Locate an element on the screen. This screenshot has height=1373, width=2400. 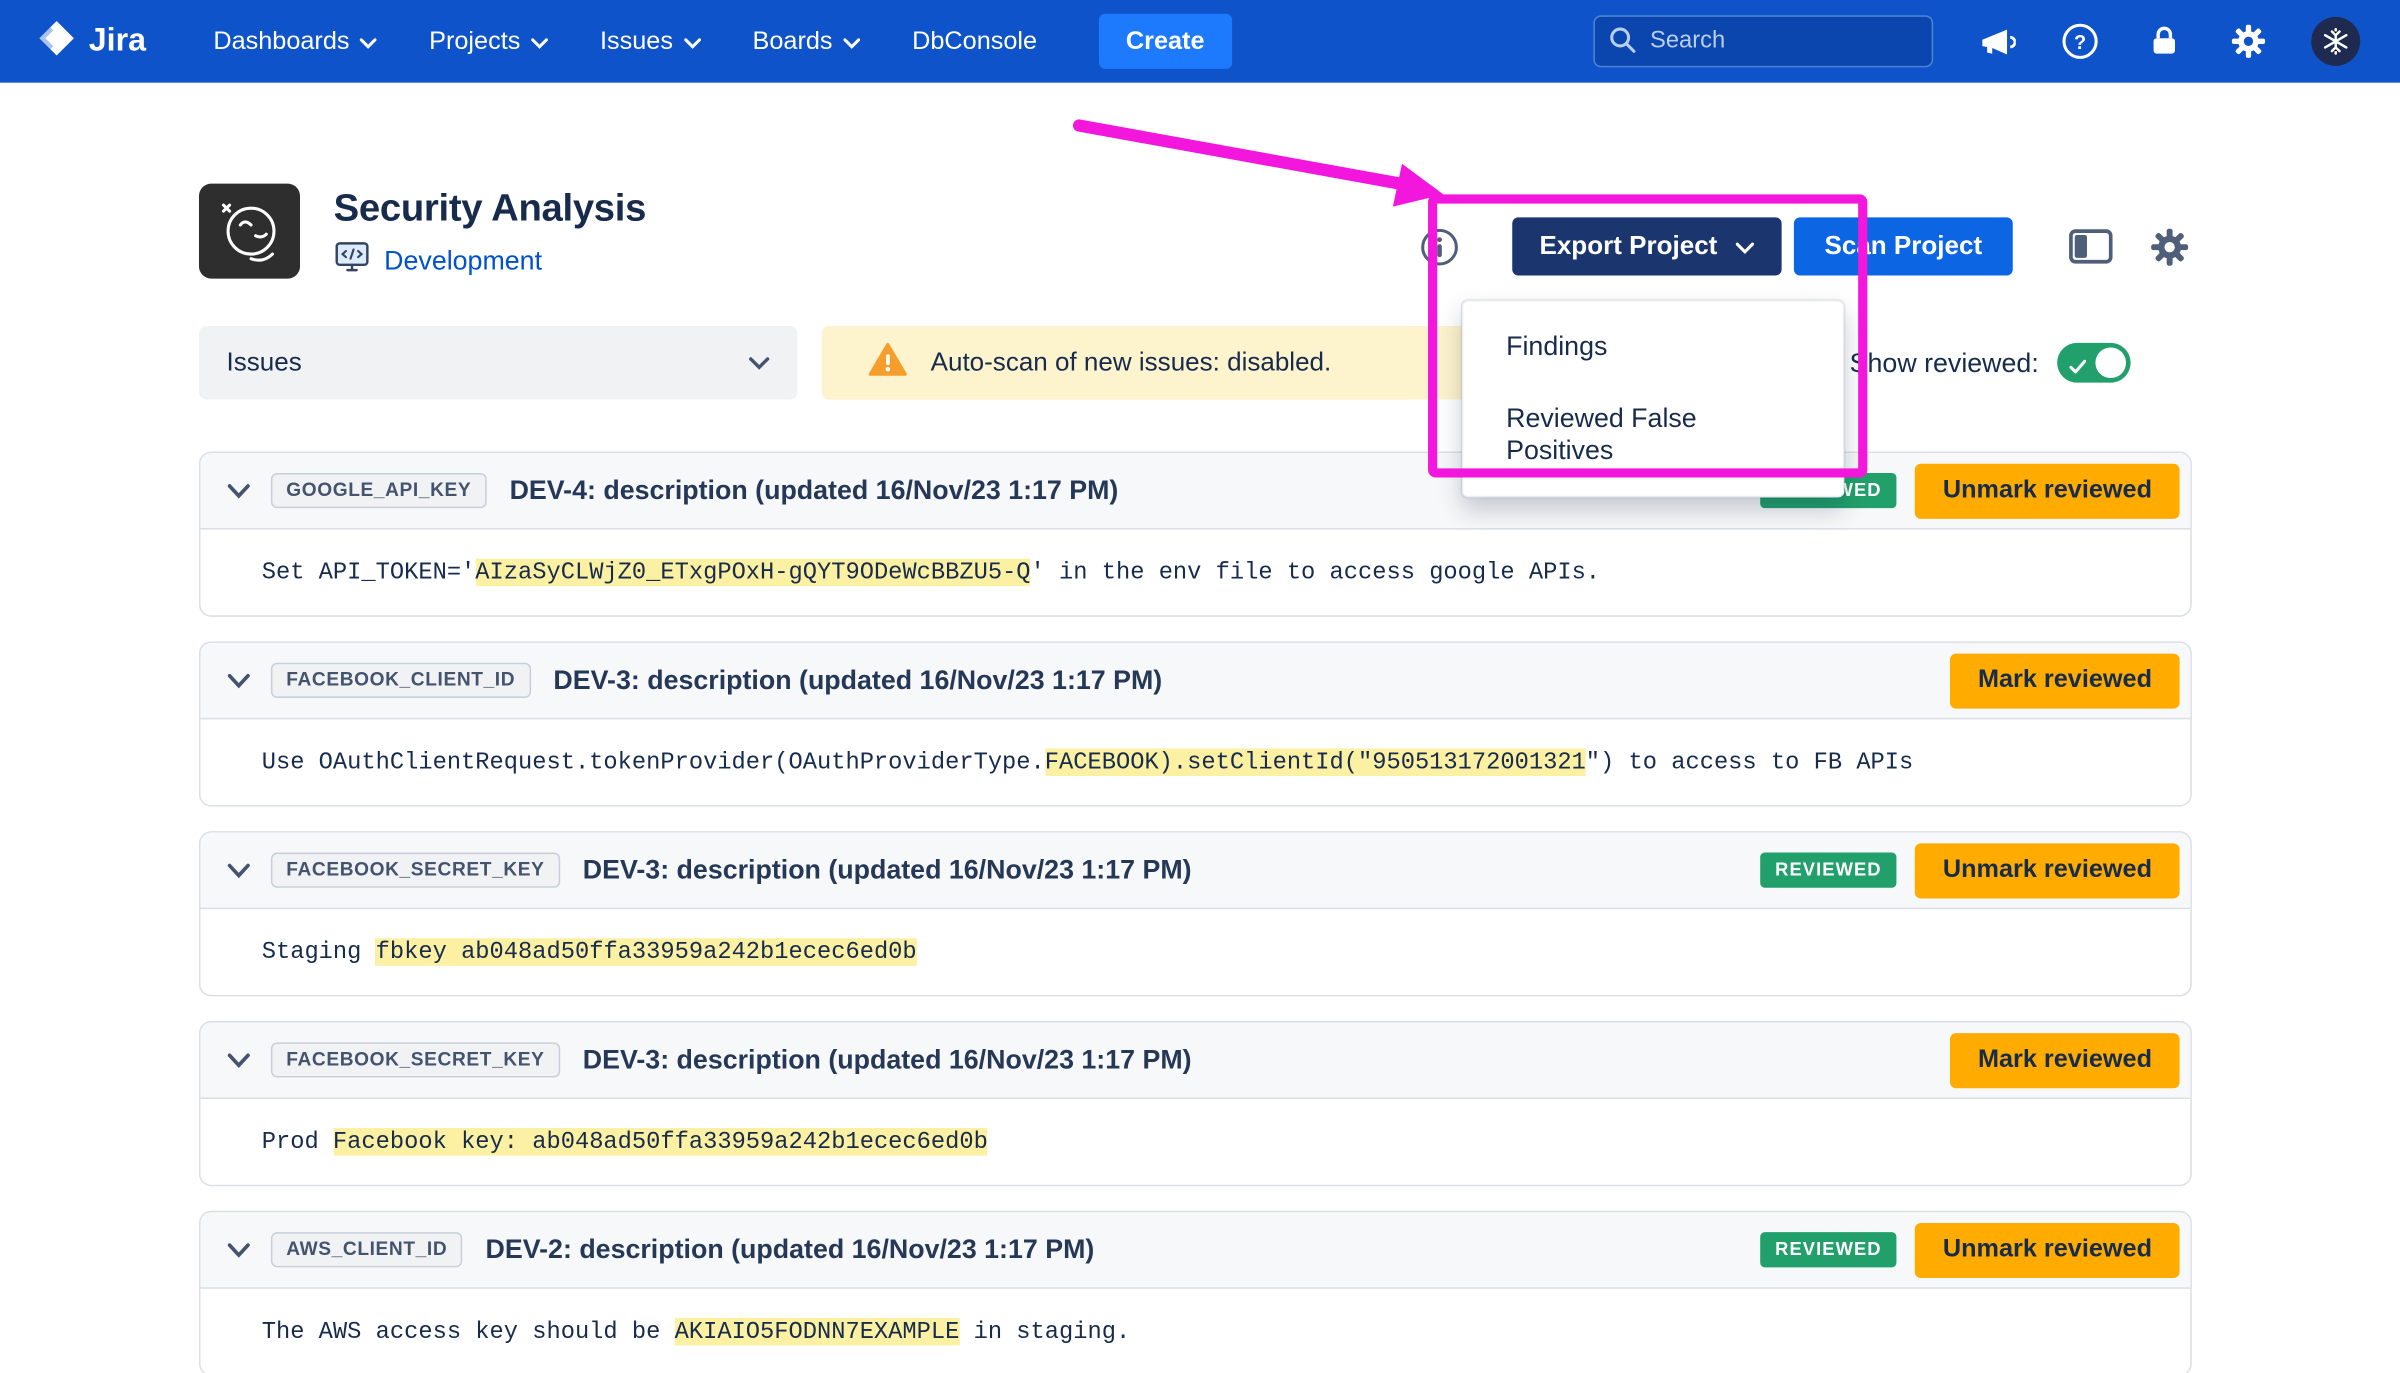
nav-label: Boards is located at coordinates (792, 40).